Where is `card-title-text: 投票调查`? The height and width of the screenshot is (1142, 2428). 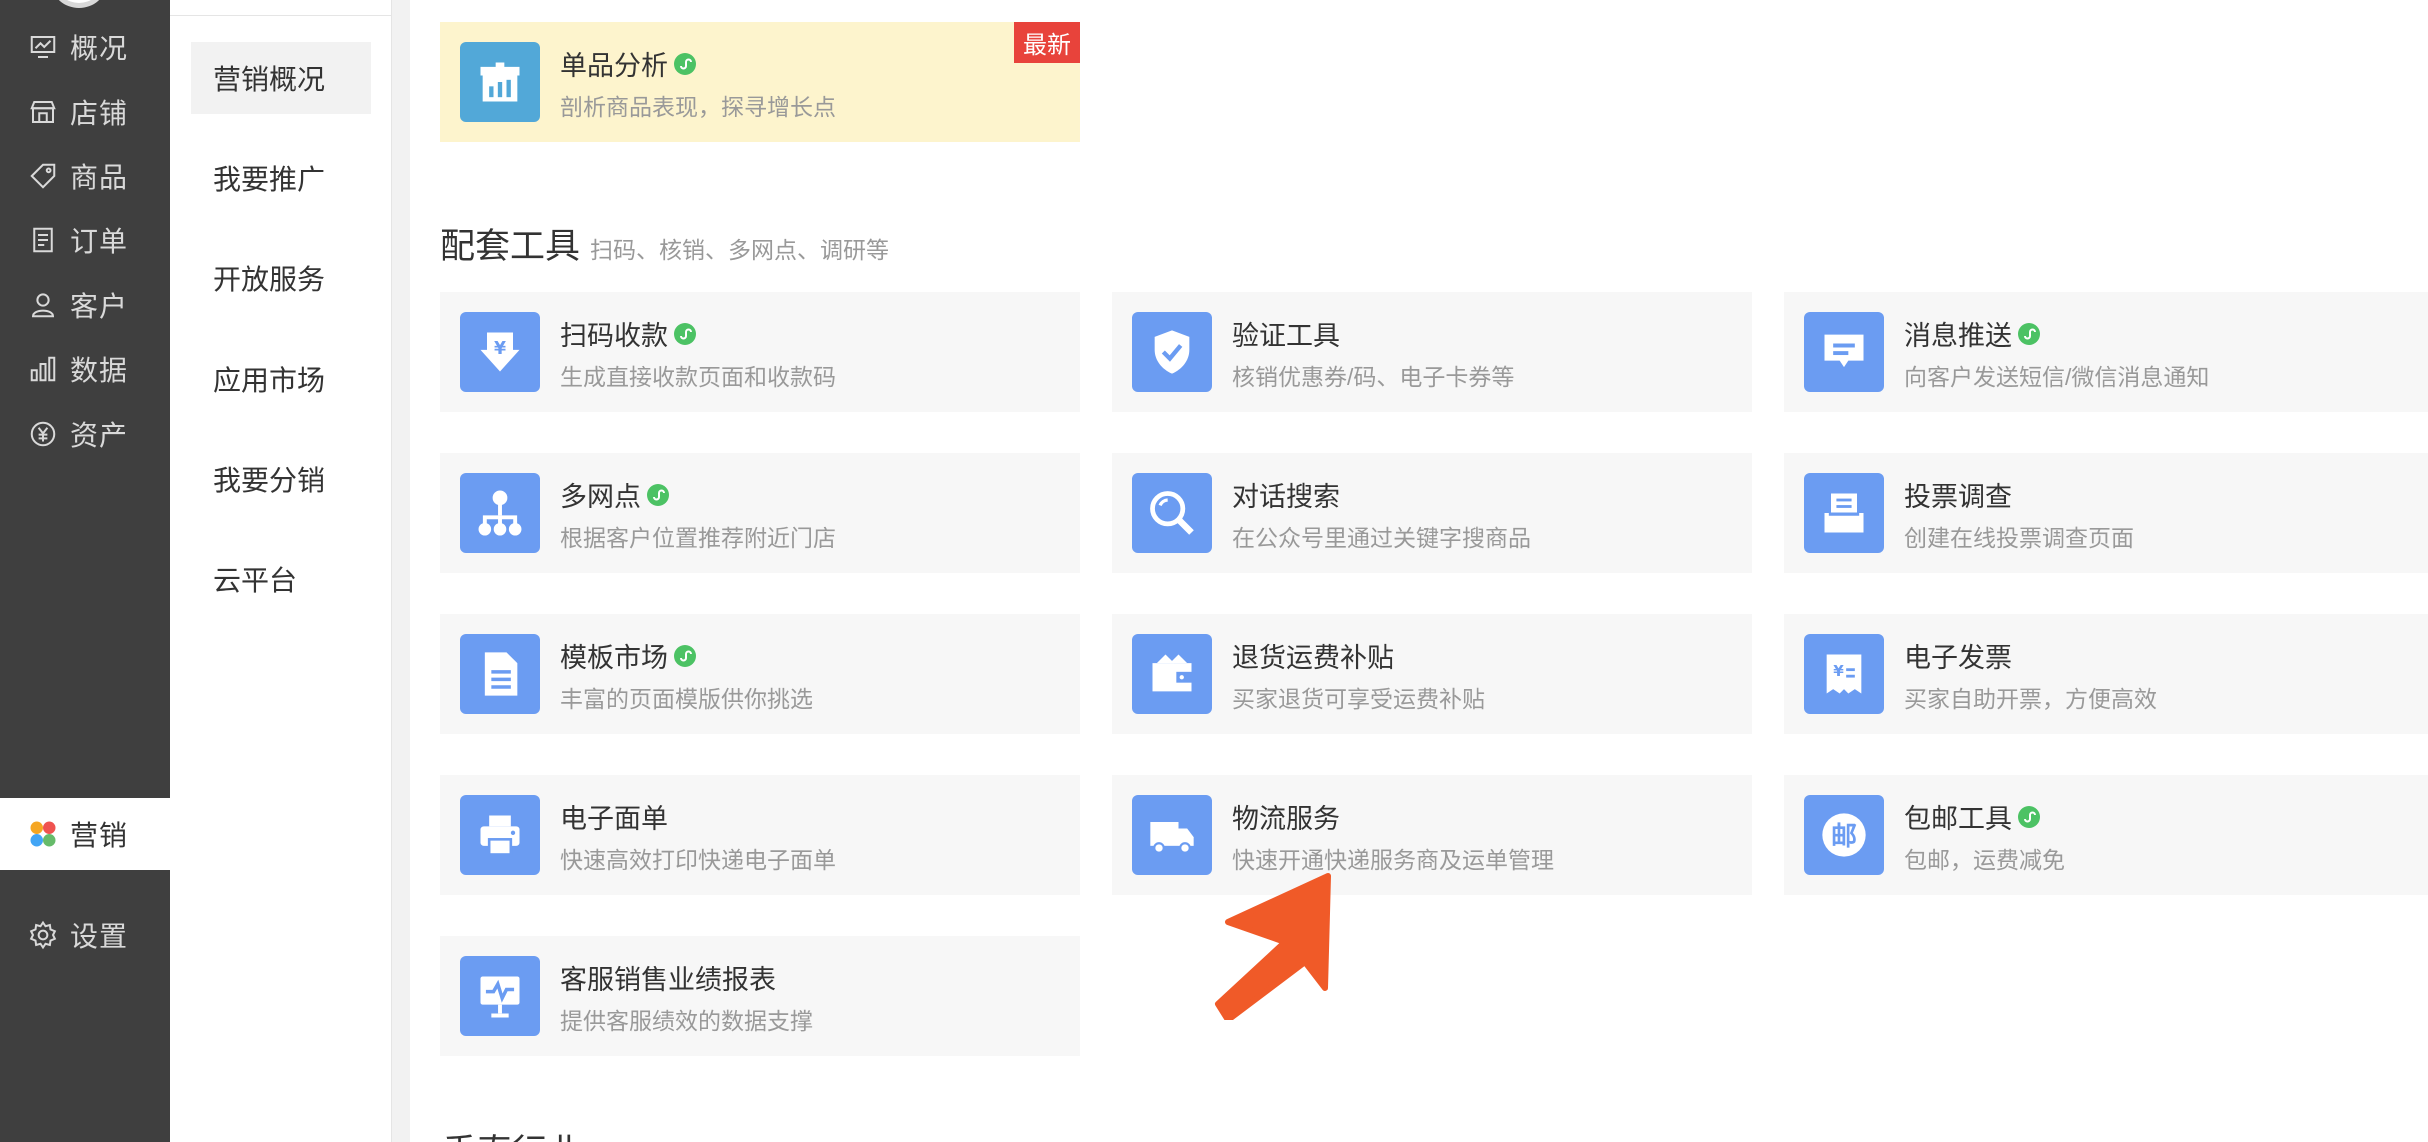
card-title-text: 投票调查 is located at coordinates (1958, 497).